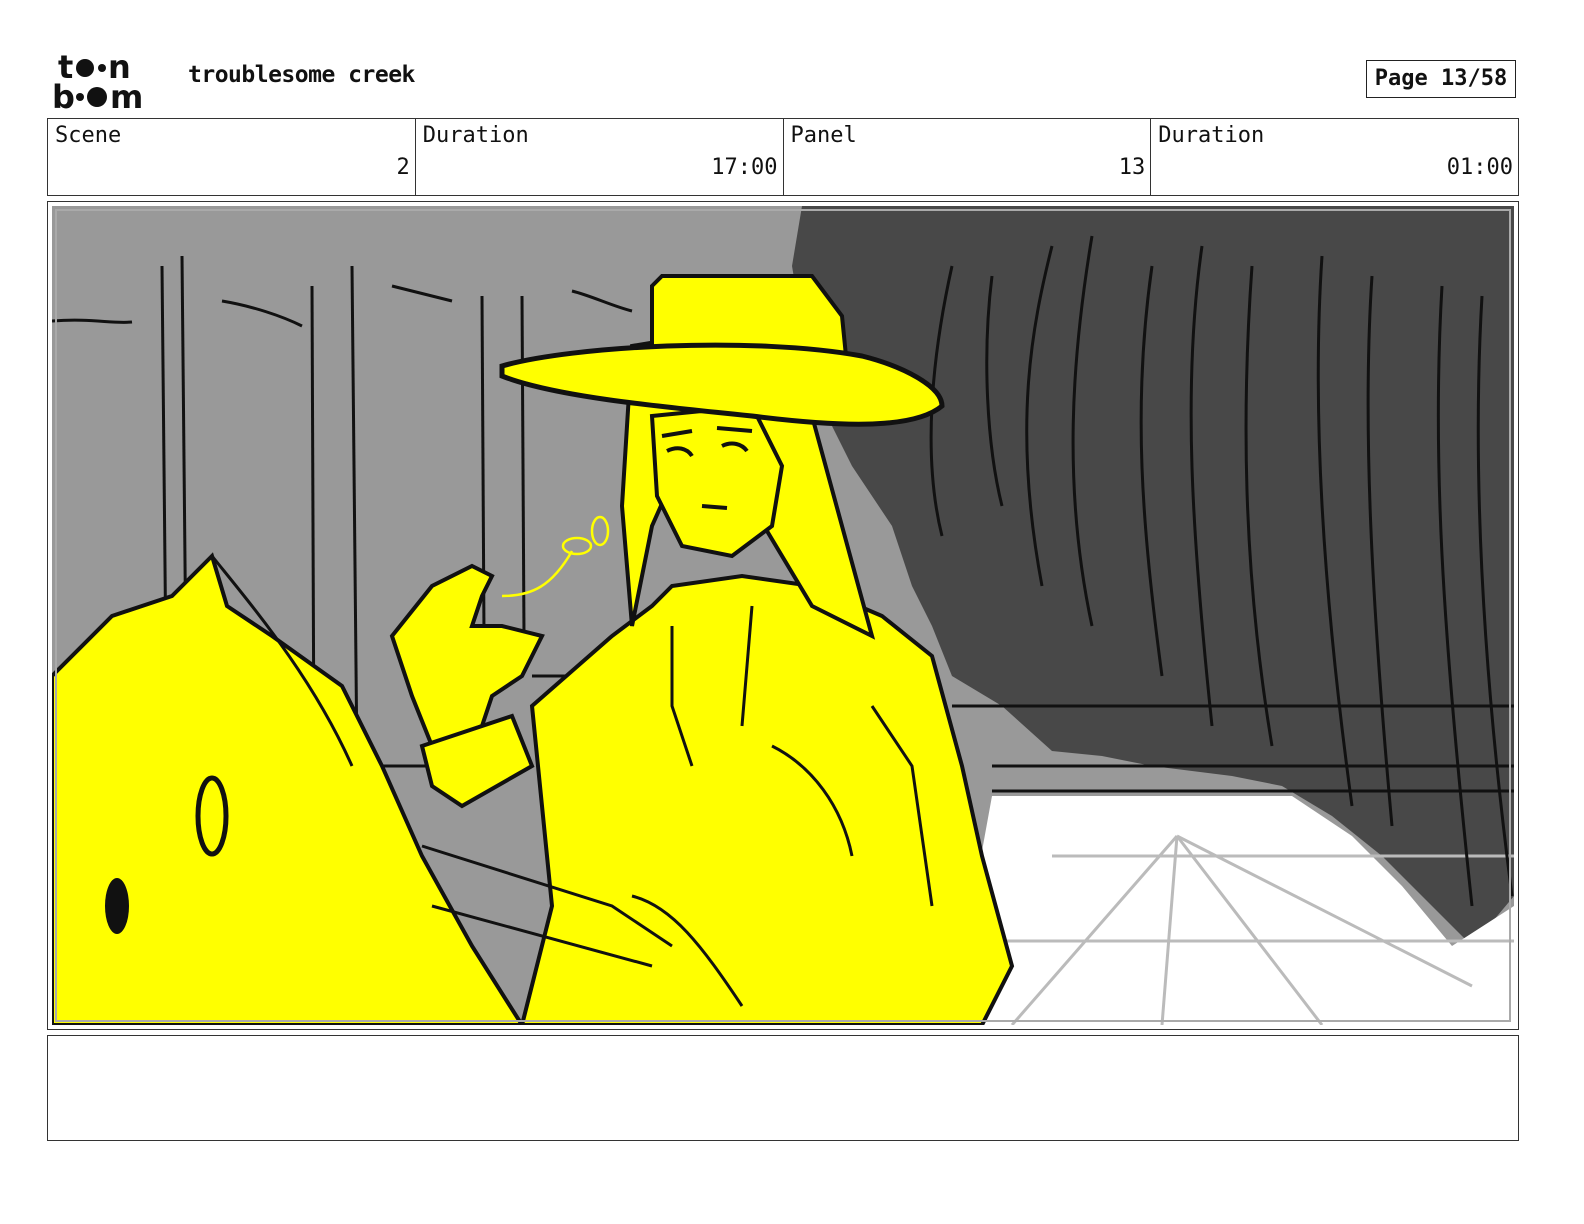 The height and width of the screenshot is (1224, 1584). Describe the element at coordinates (1211, 135) in the screenshot. I see `panel-duration-label: Duration` at that location.